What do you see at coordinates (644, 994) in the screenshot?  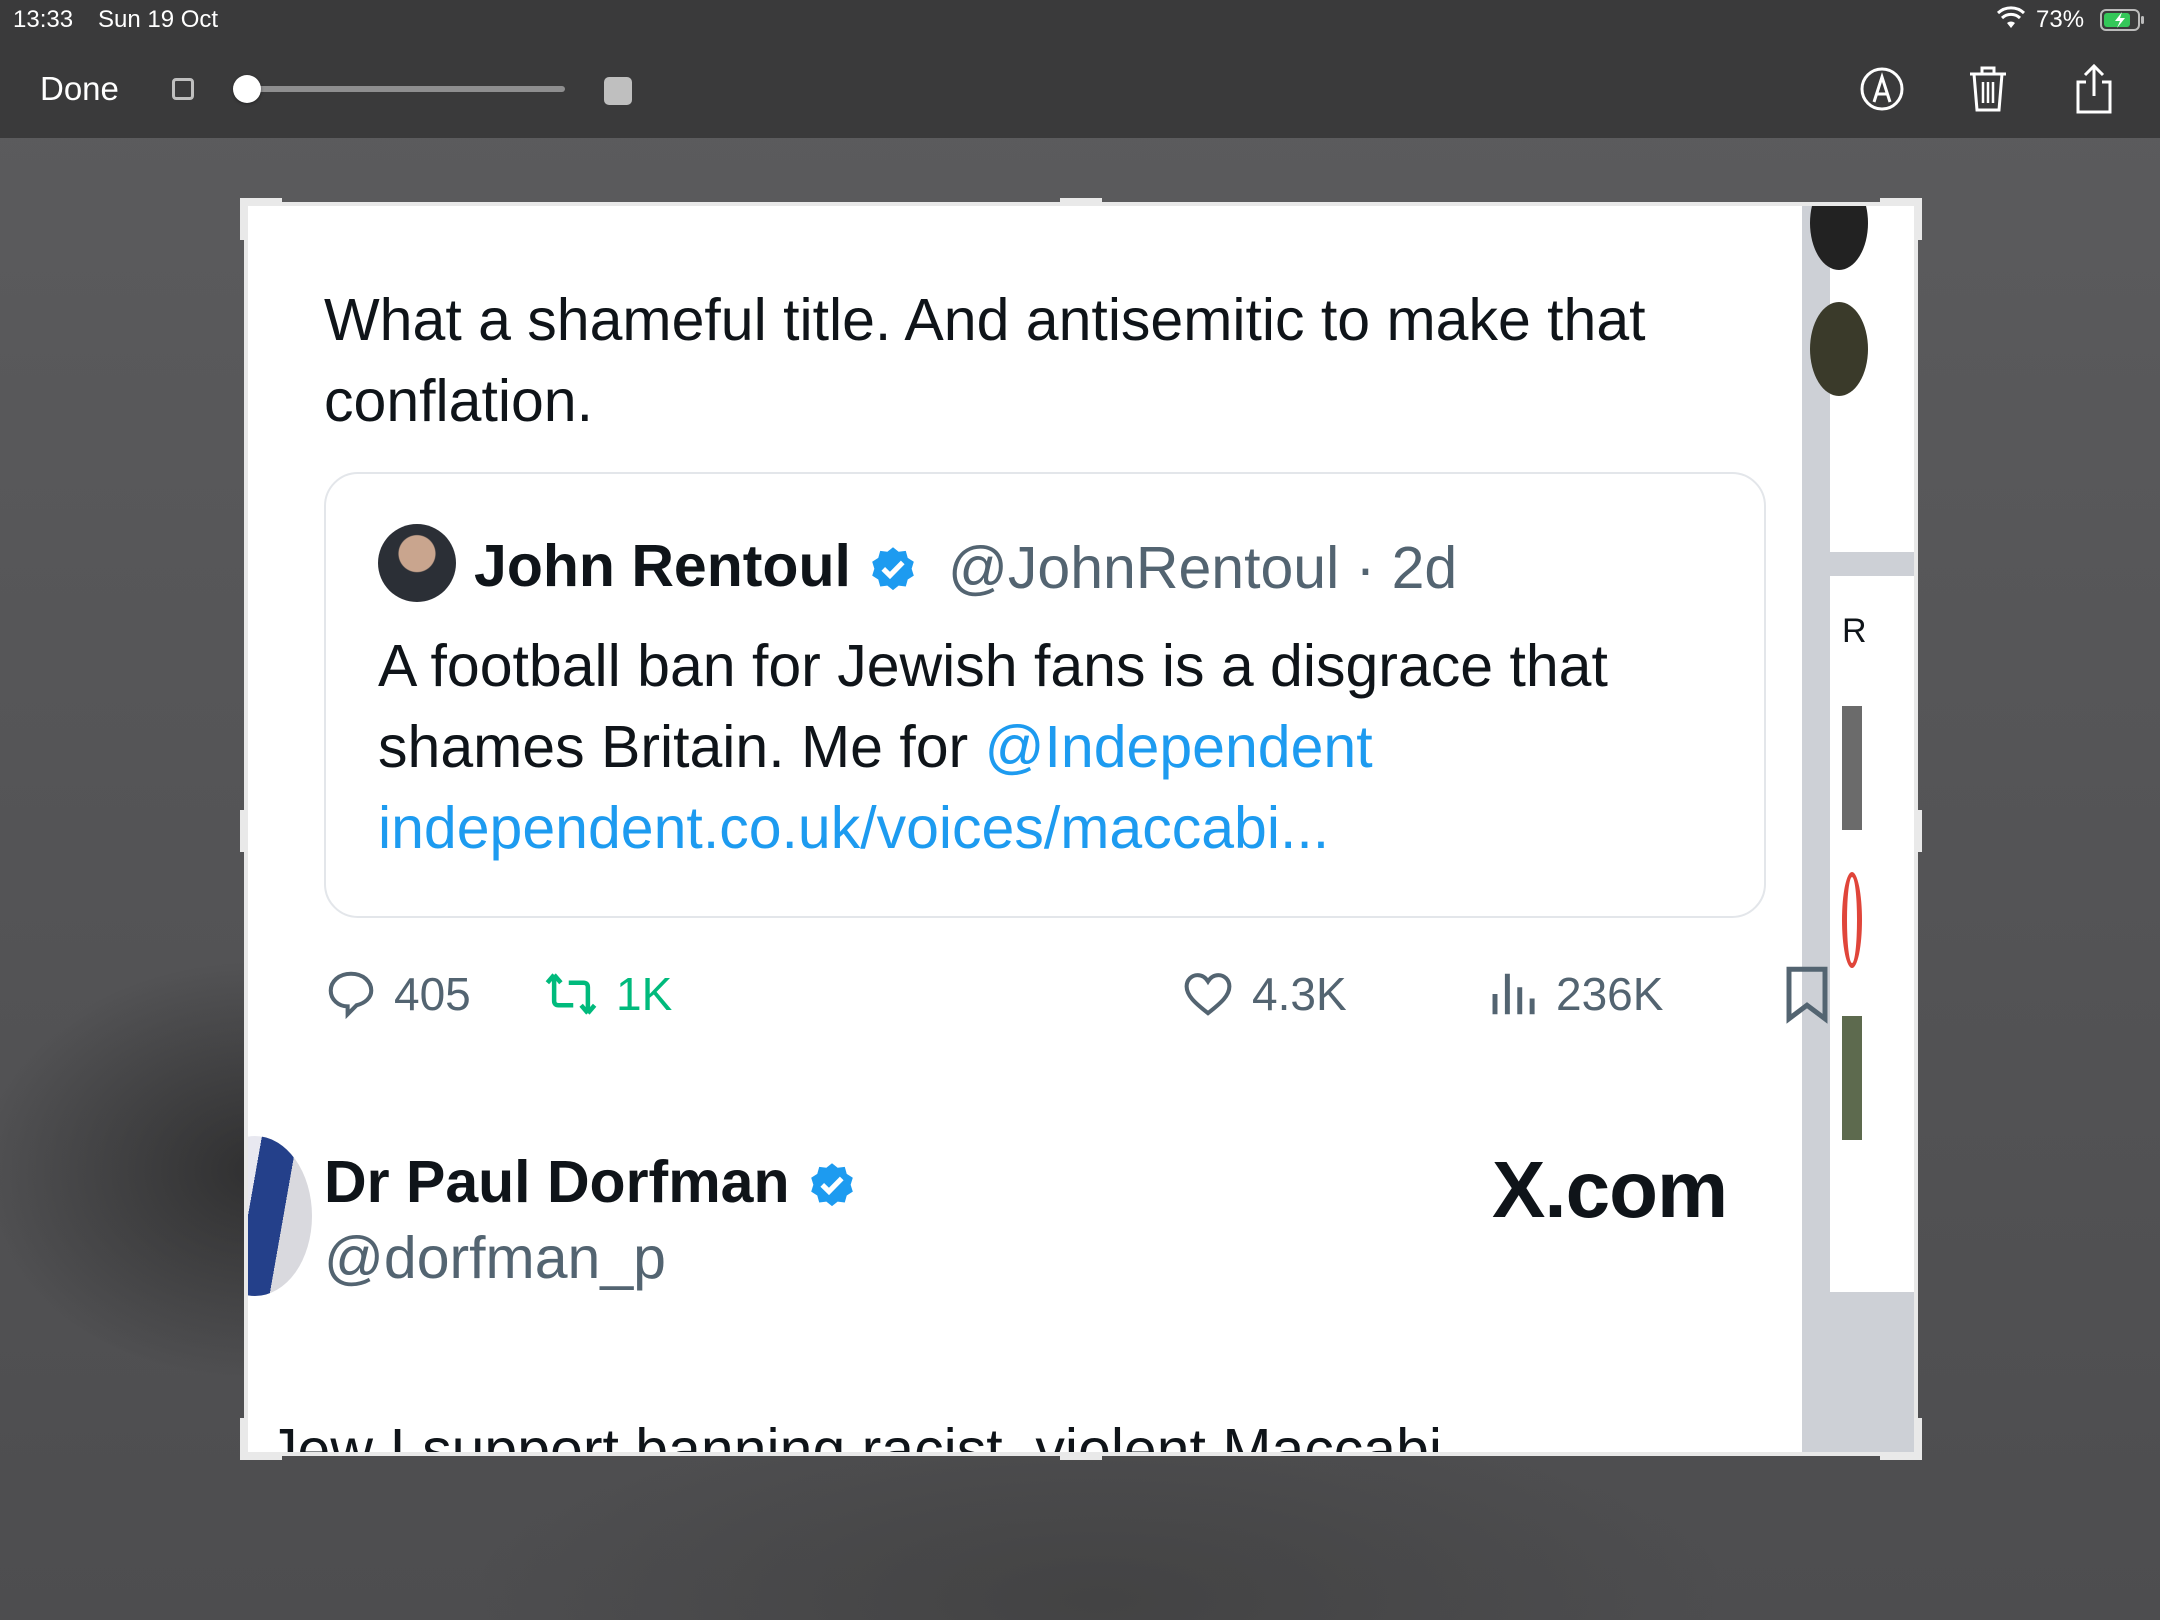 I see `repost-count: 1K` at bounding box center [644, 994].